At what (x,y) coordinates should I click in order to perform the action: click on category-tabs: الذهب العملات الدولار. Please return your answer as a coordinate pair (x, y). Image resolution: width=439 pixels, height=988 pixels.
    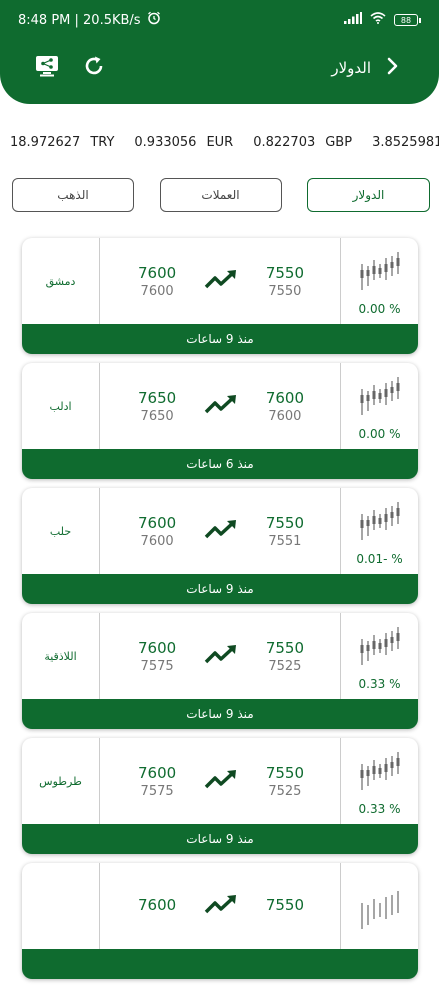
    Looking at the image, I should click on (221, 195).